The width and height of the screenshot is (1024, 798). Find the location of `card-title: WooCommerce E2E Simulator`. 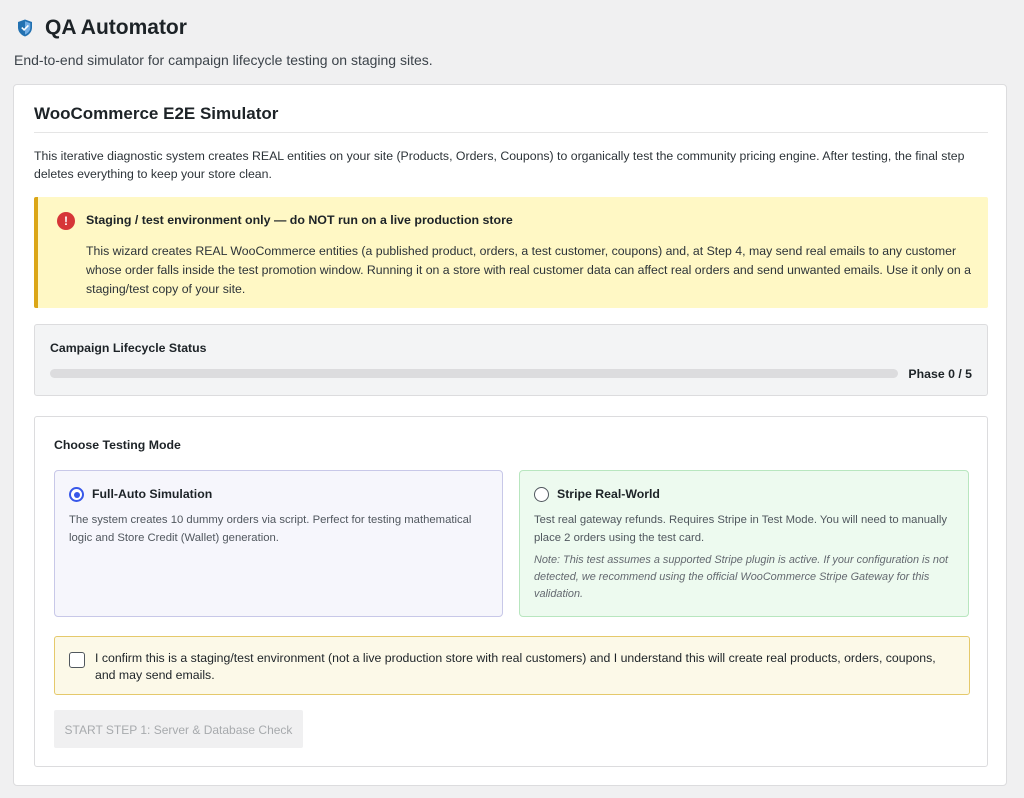

card-title: WooCommerce E2E Simulator is located at coordinates (511, 118).